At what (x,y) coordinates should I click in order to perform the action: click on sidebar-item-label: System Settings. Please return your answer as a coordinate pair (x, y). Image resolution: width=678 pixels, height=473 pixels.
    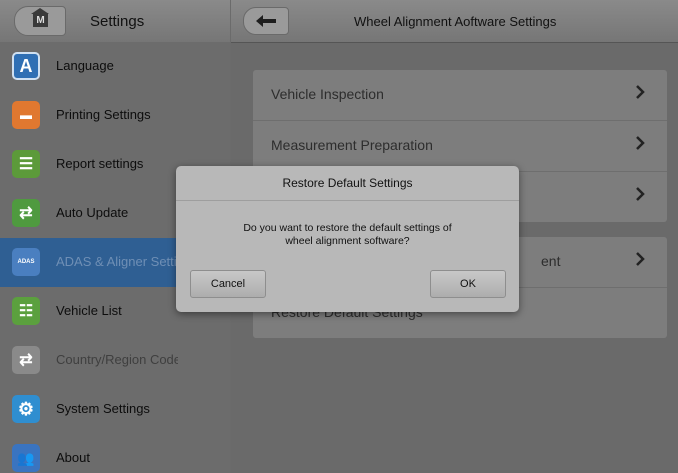
    Looking at the image, I should click on (103, 408).